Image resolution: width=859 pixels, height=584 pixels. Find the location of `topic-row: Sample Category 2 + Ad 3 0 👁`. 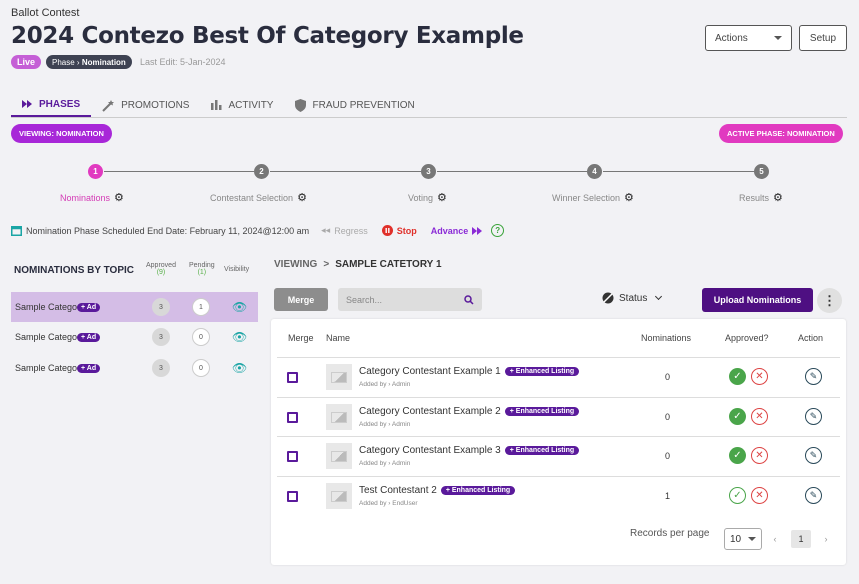

topic-row: Sample Category 2 + Ad 3 0 👁 is located at coordinates (134, 337).